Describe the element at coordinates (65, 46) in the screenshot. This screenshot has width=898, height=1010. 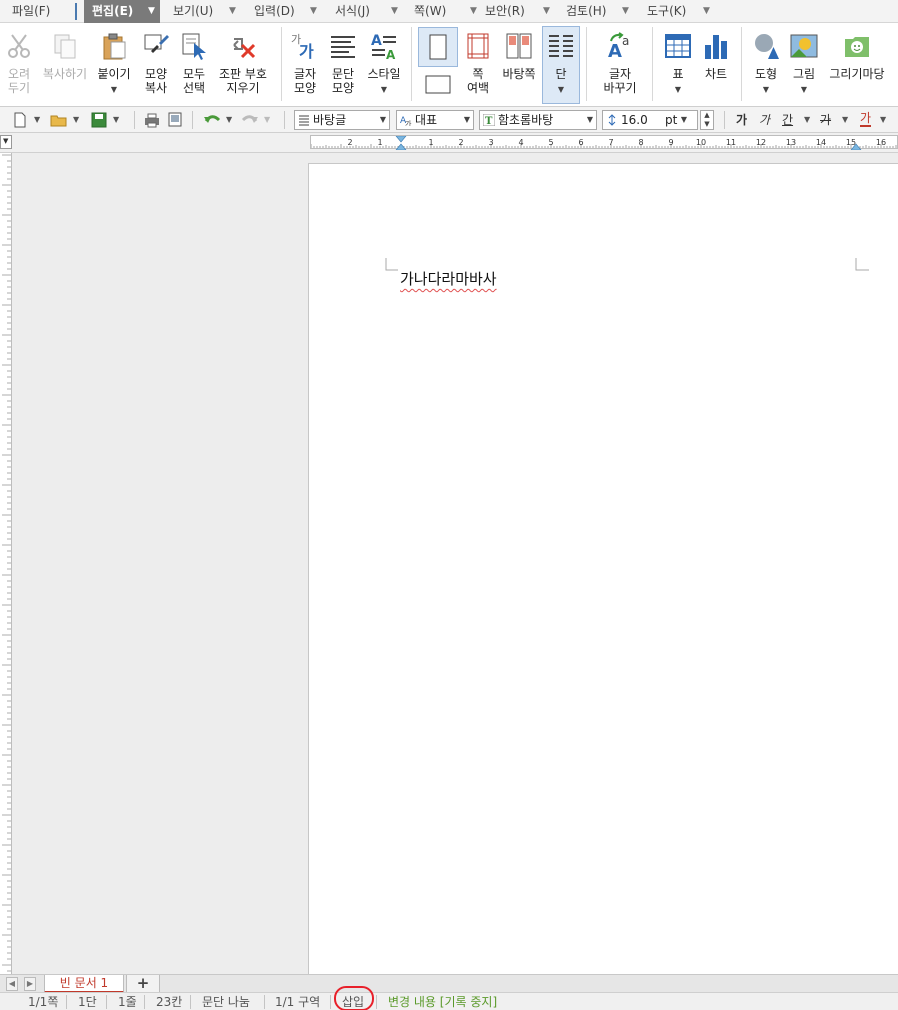
I see `copy-icon` at that location.